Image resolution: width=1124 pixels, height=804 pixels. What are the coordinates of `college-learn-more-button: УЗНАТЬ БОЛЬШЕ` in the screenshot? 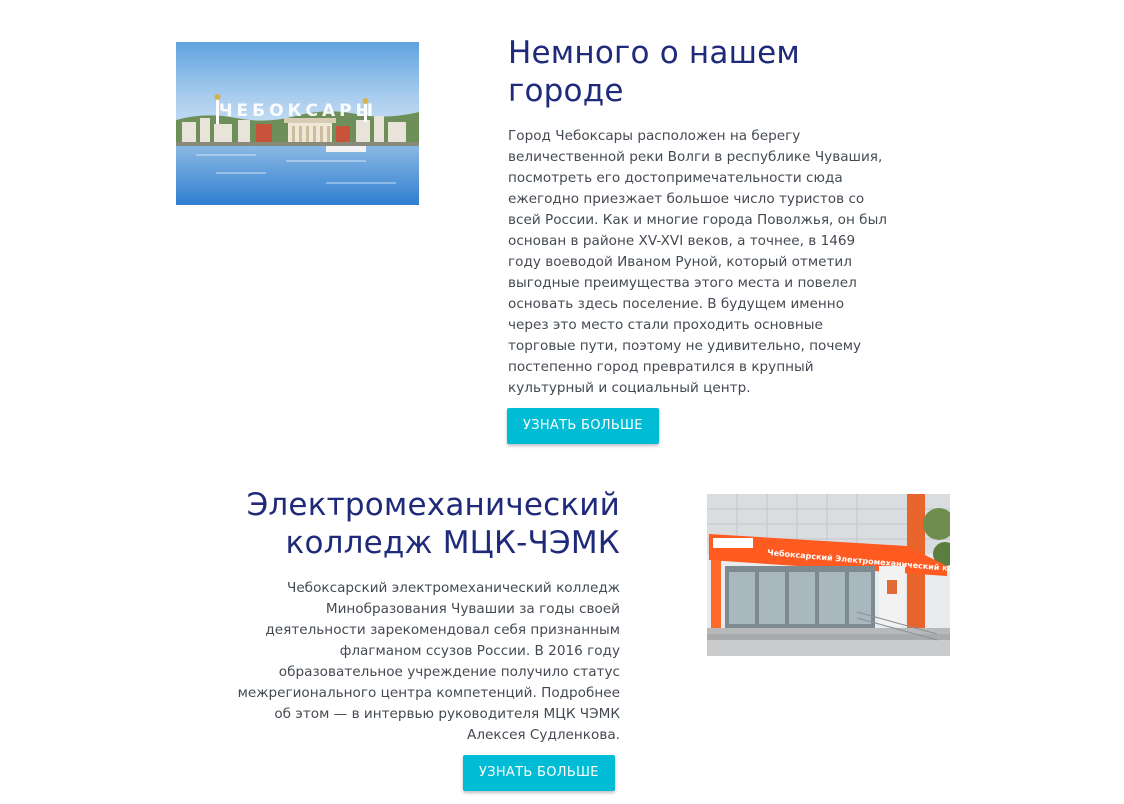 It's located at (539, 773).